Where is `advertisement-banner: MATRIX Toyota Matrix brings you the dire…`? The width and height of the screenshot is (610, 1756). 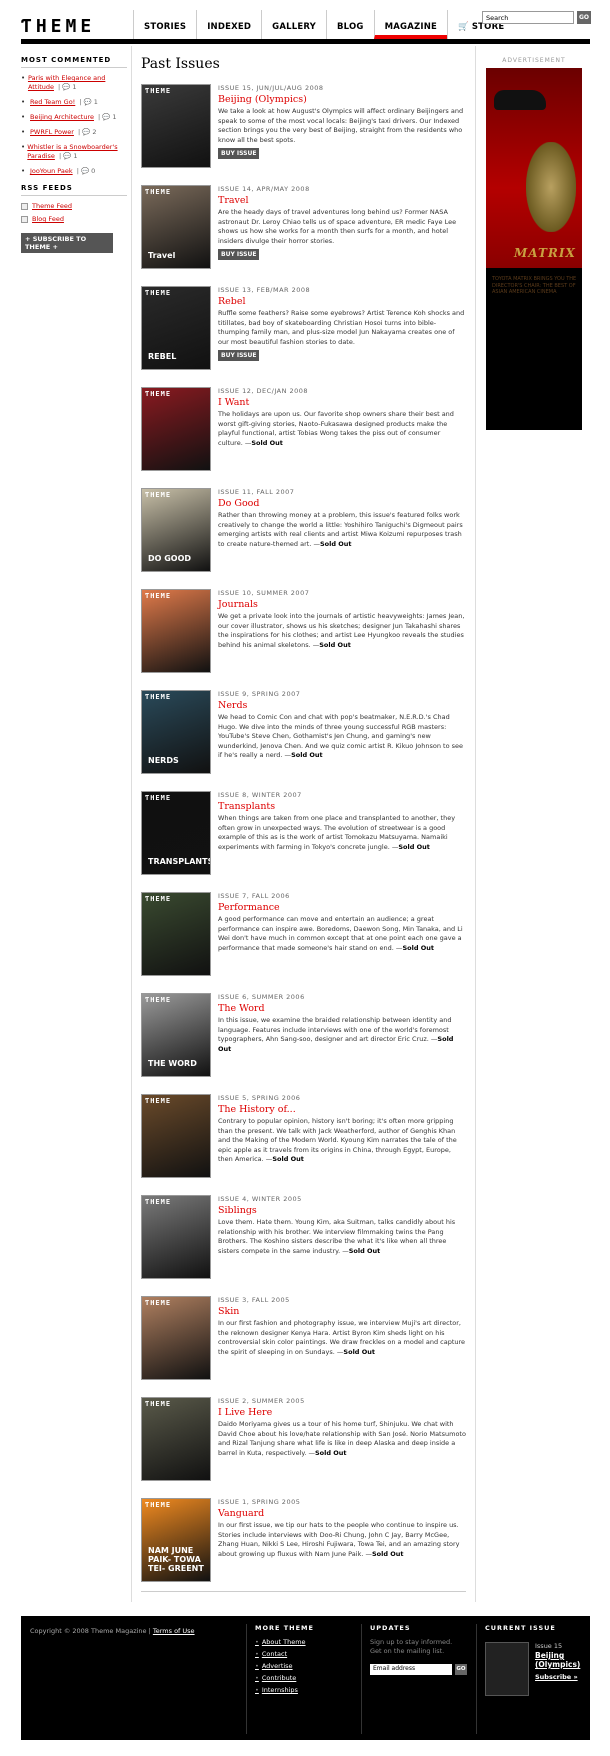
advertisement-banner: MATRIX Toyota Matrix brings you the dire… is located at coordinates (534, 249).